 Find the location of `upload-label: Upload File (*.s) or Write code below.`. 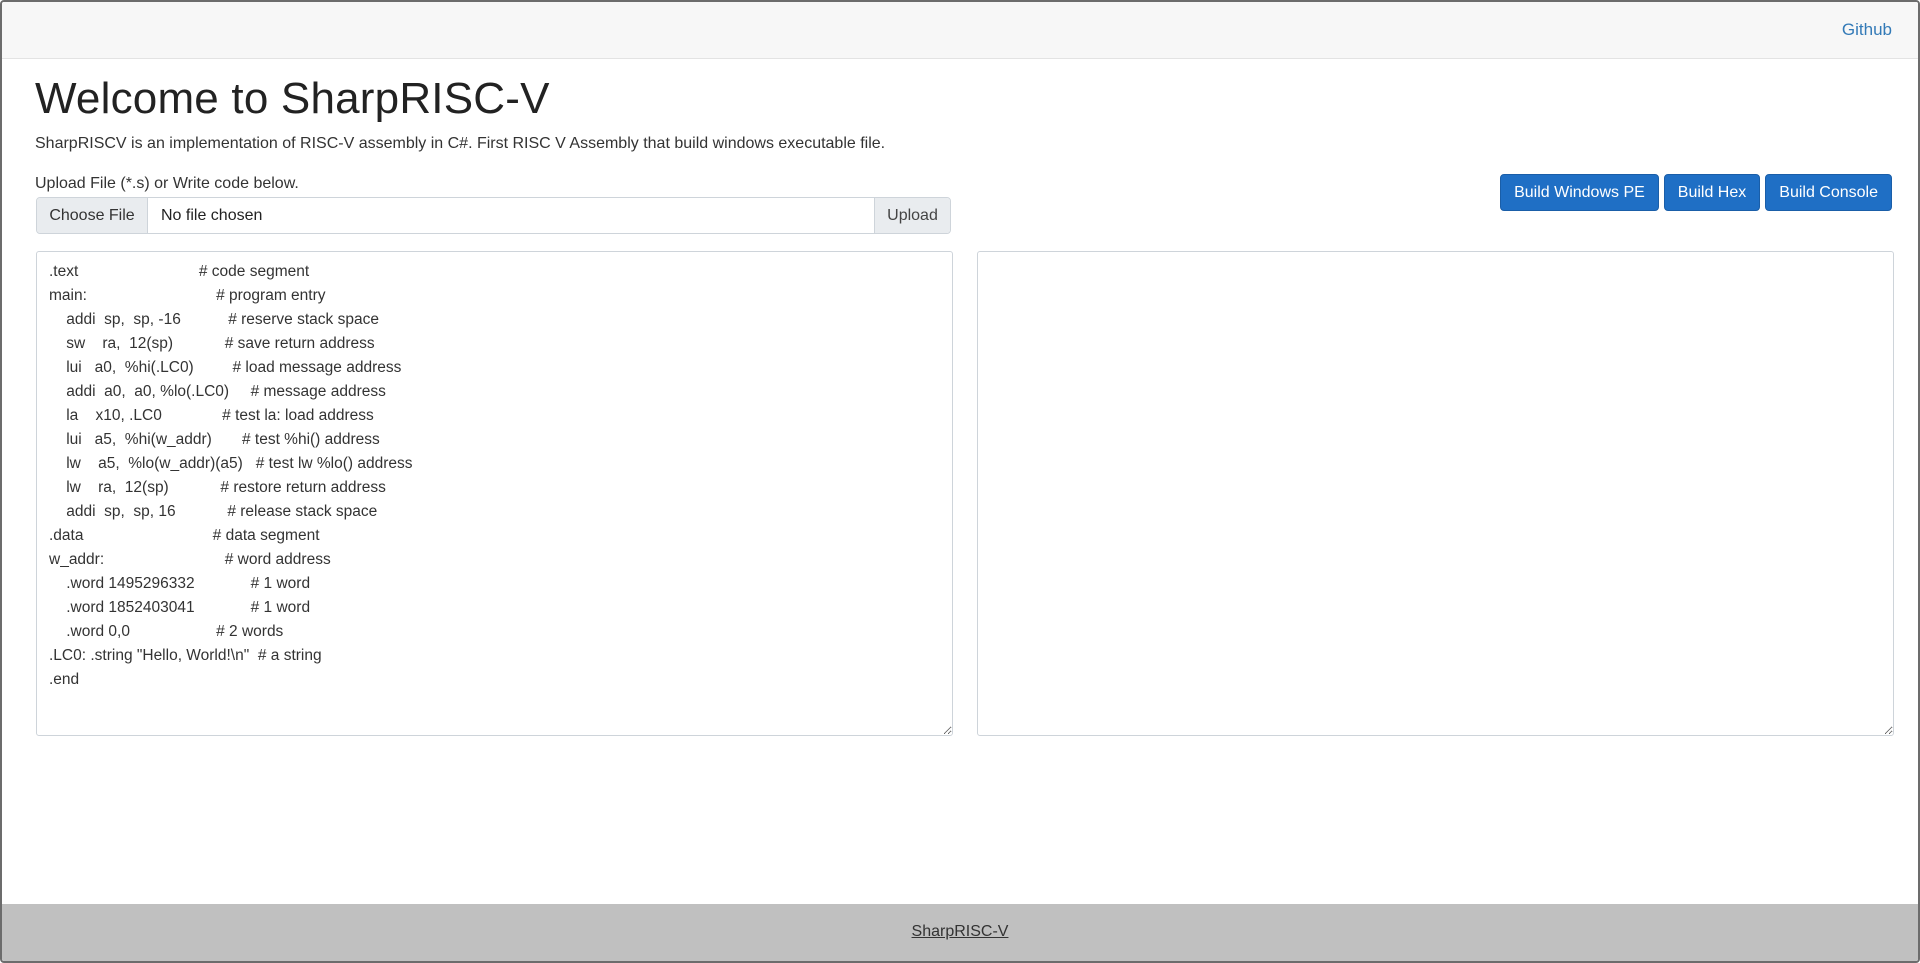

upload-label: Upload File (*.s) or Write code below. is located at coordinates (167, 183).